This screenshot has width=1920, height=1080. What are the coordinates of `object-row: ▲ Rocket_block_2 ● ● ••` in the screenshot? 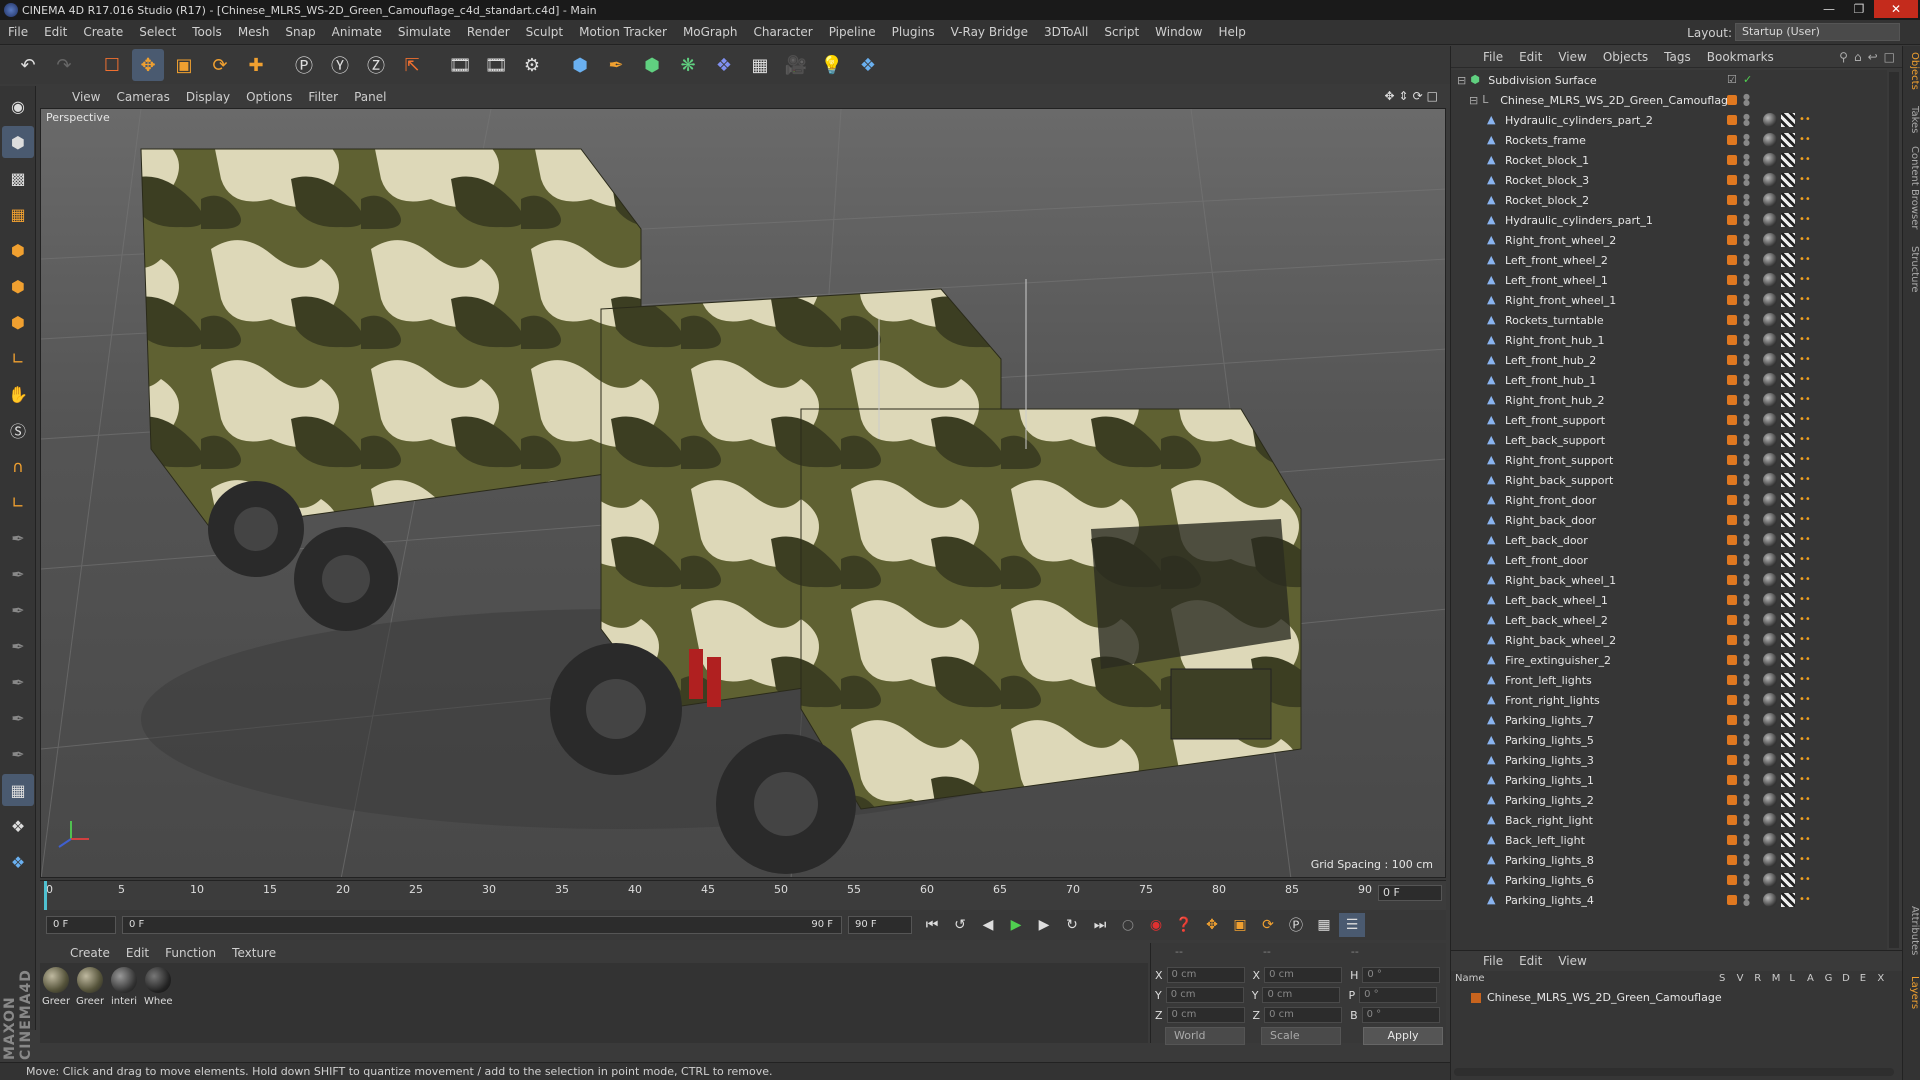 It's located at (1669, 200).